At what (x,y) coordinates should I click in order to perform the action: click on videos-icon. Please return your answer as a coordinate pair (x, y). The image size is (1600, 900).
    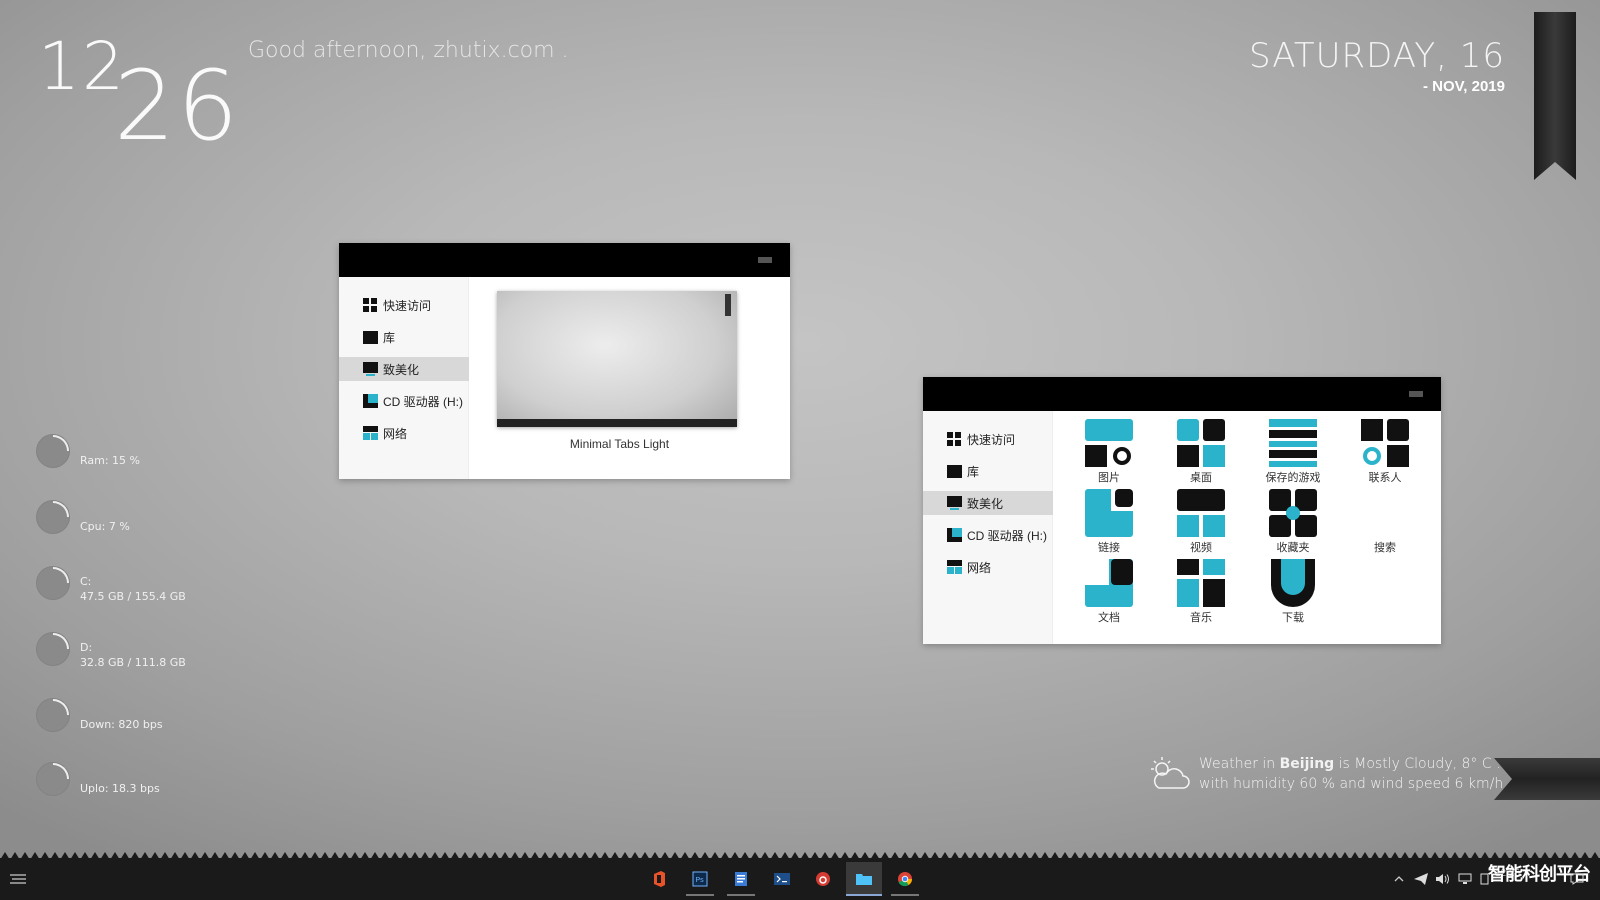
    Looking at the image, I should click on (1201, 513).